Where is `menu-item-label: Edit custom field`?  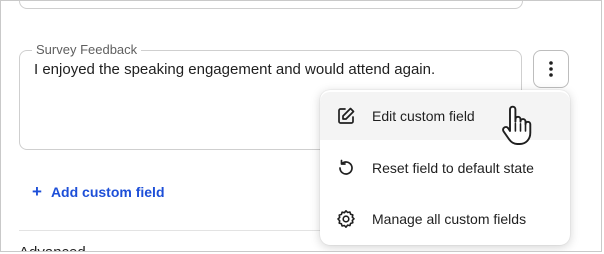
menu-item-label: Edit custom field is located at coordinates (423, 116).